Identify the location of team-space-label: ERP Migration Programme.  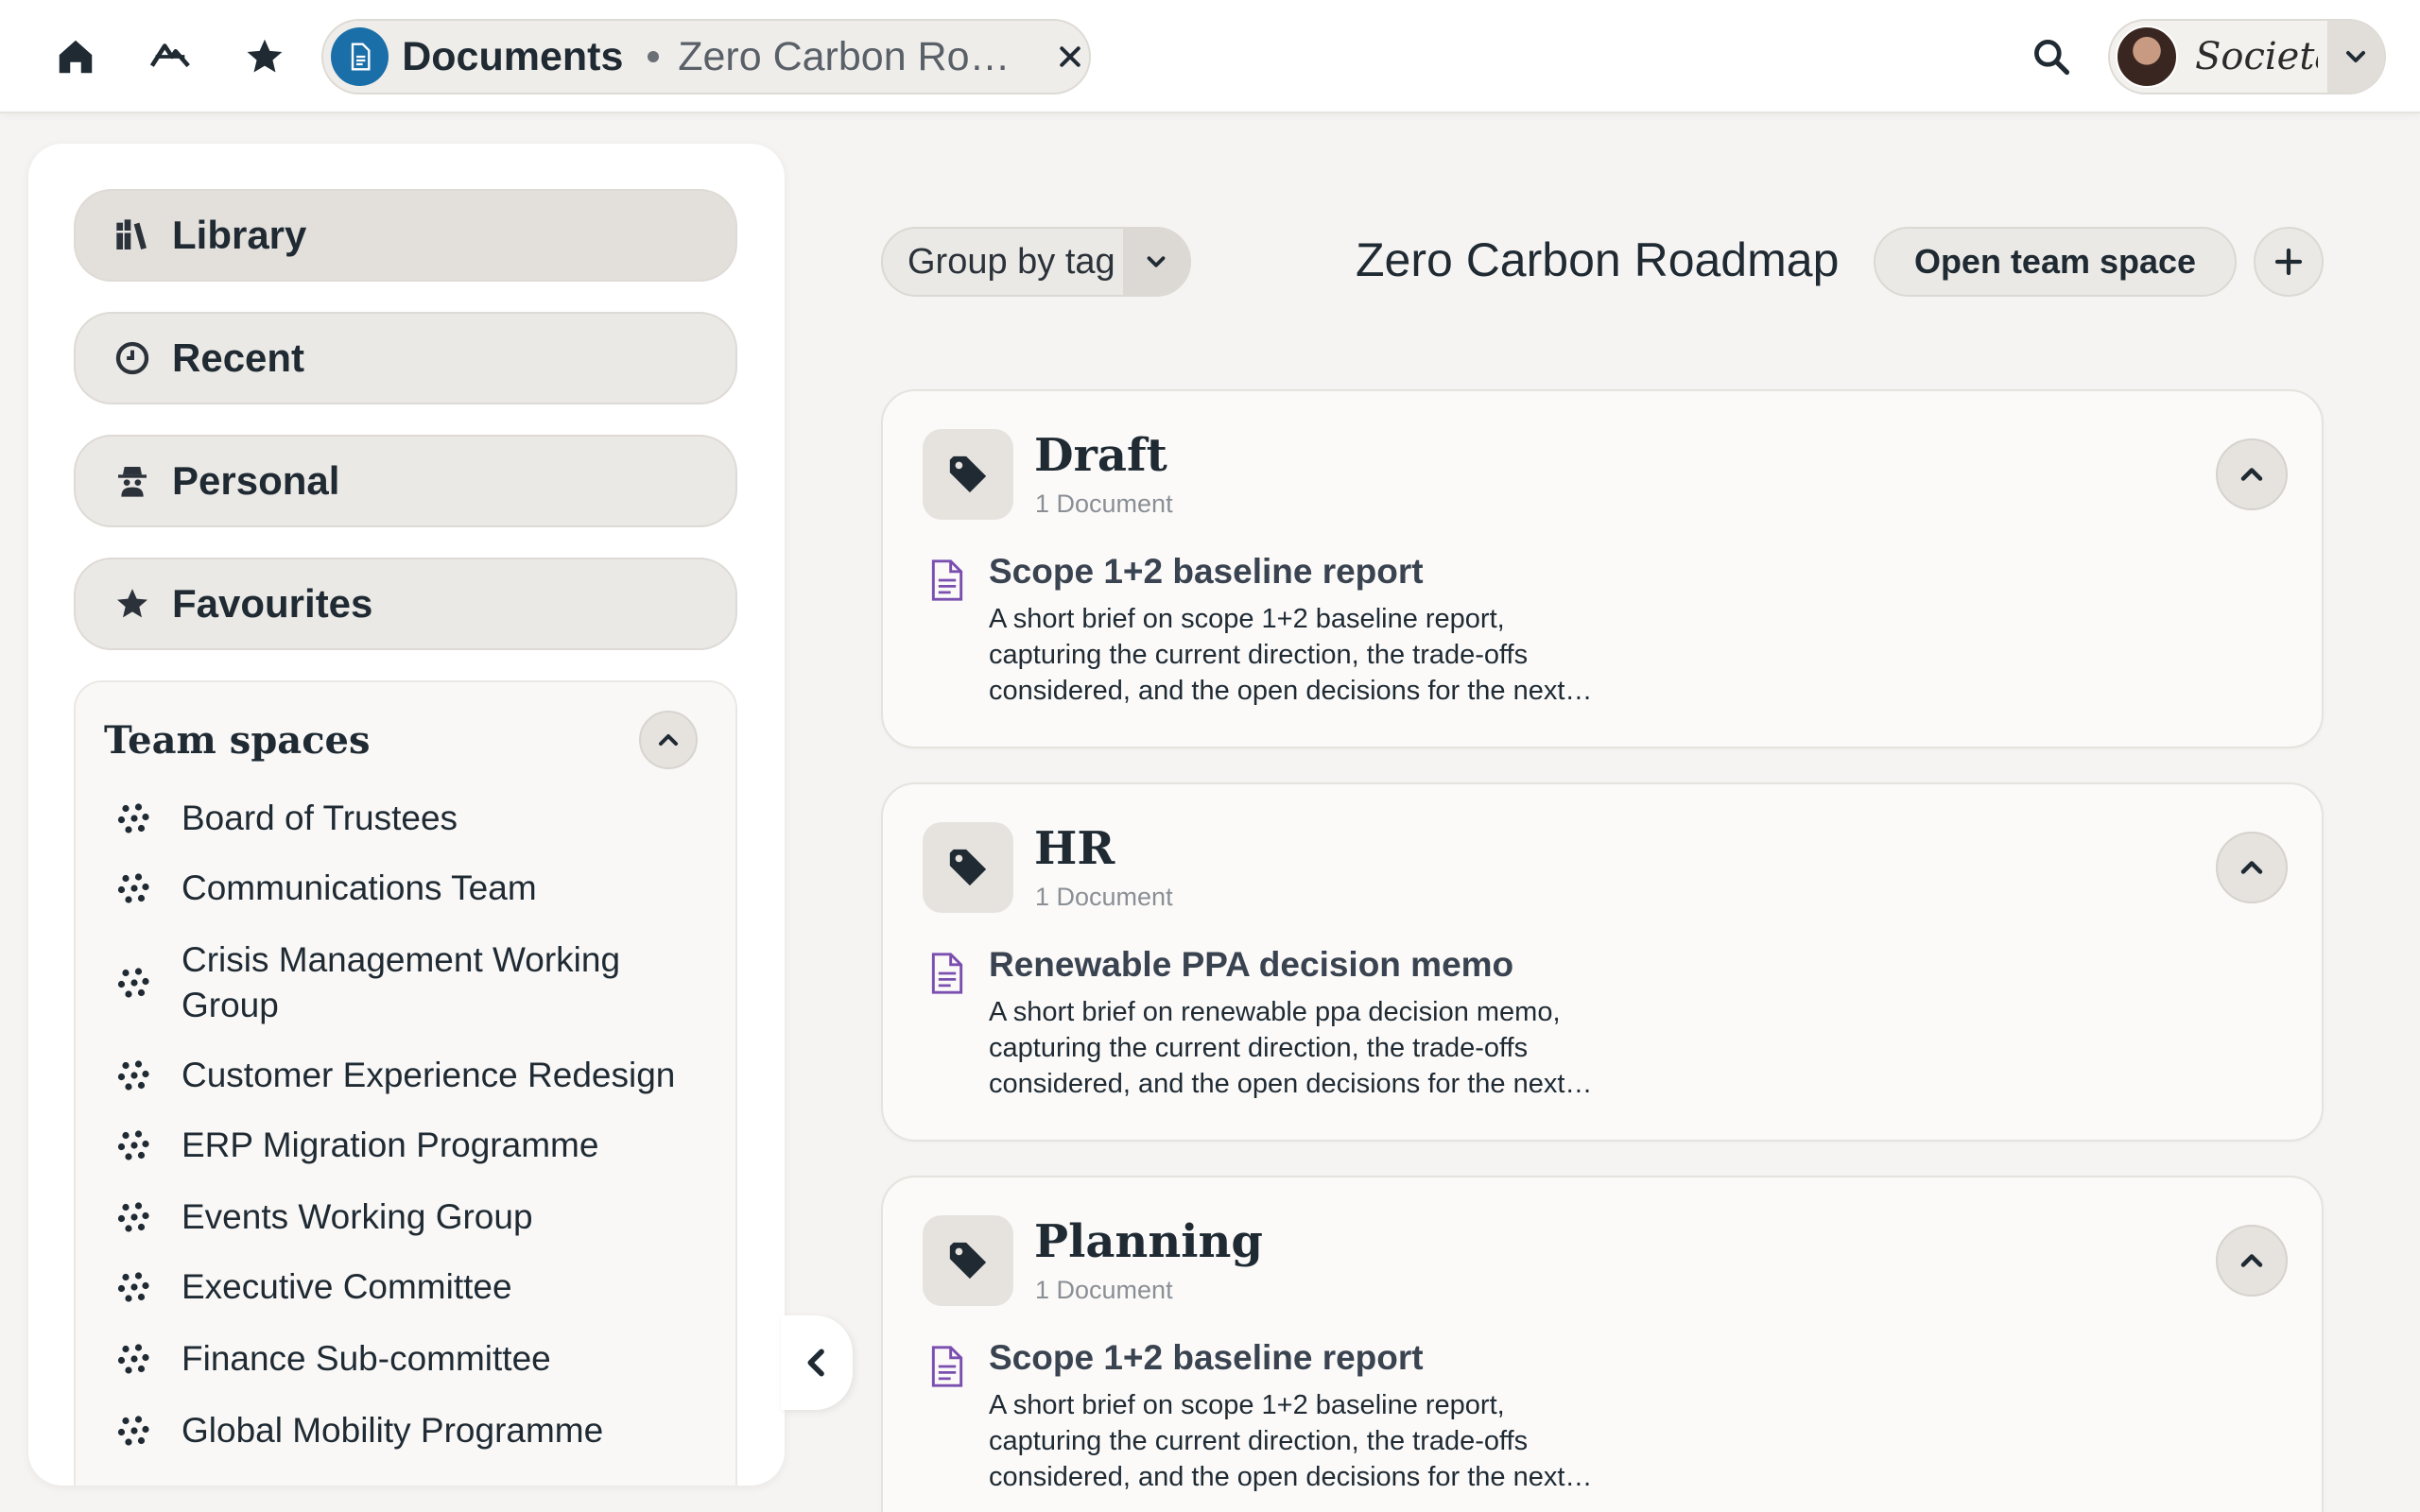
(391, 1144).